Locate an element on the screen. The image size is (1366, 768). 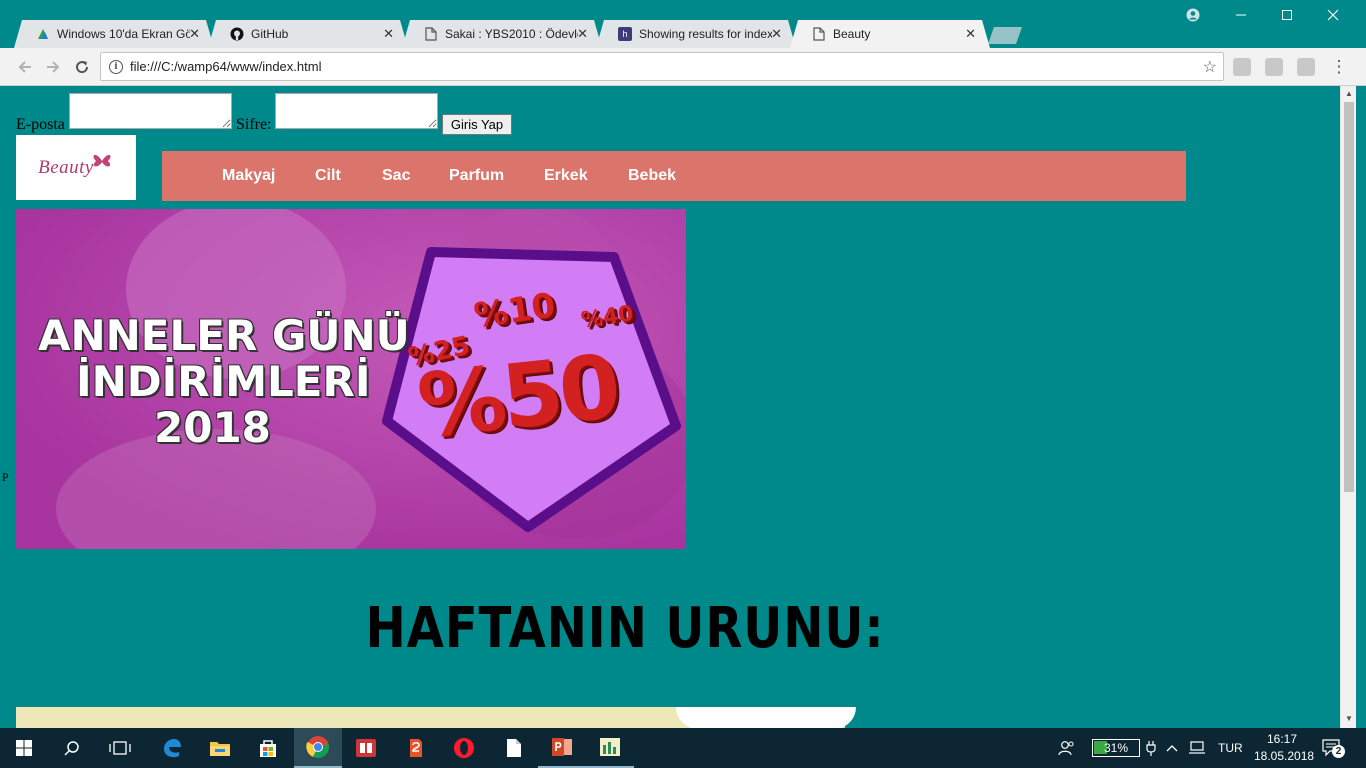
address-bar: i file:///C:/wamp64/www/index.html ☆ is located at coordinates (662, 66).